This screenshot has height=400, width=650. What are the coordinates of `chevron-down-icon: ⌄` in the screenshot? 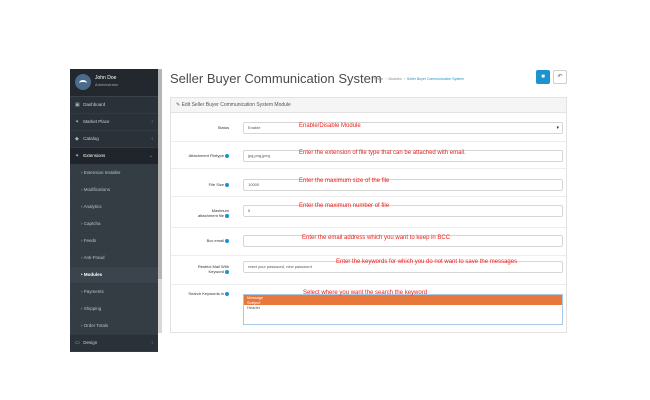 It's located at (150, 156).